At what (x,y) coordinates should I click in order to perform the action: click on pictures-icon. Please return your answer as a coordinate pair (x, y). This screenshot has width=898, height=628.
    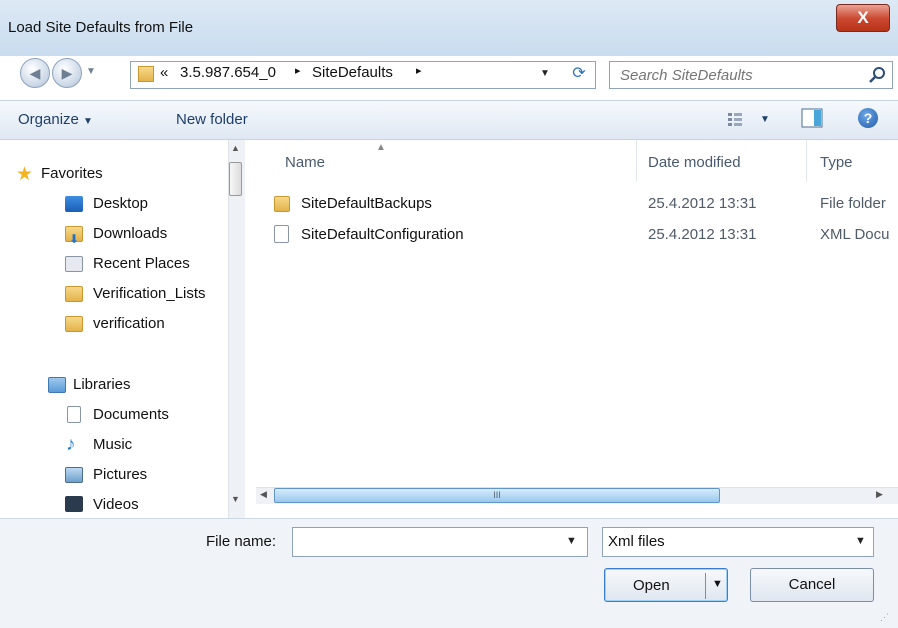
    Looking at the image, I should click on (74, 475).